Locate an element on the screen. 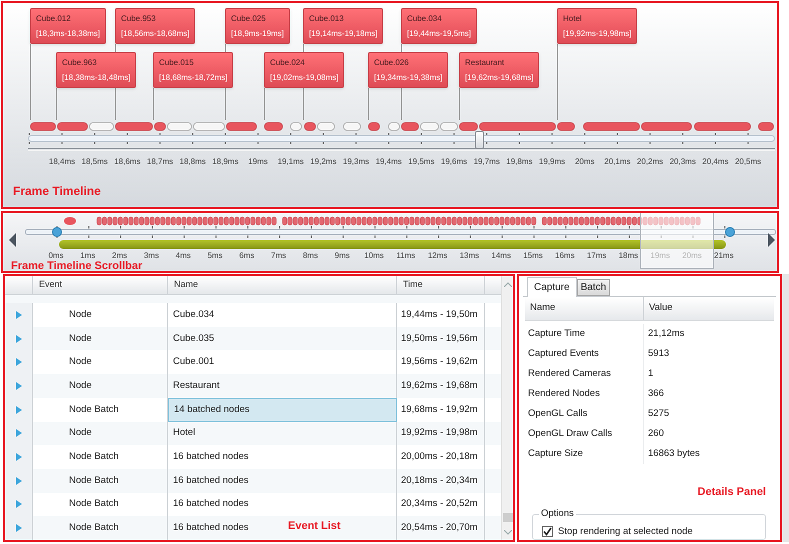 The height and width of the screenshot is (544, 789). tick-label: 18,8ms is located at coordinates (192, 162).